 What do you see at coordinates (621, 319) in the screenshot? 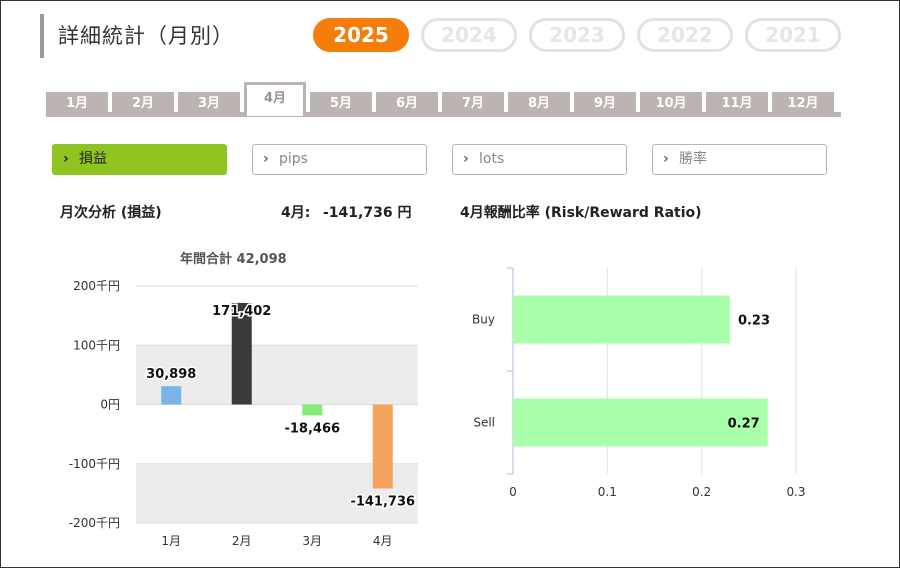
I see `bar` at bounding box center [621, 319].